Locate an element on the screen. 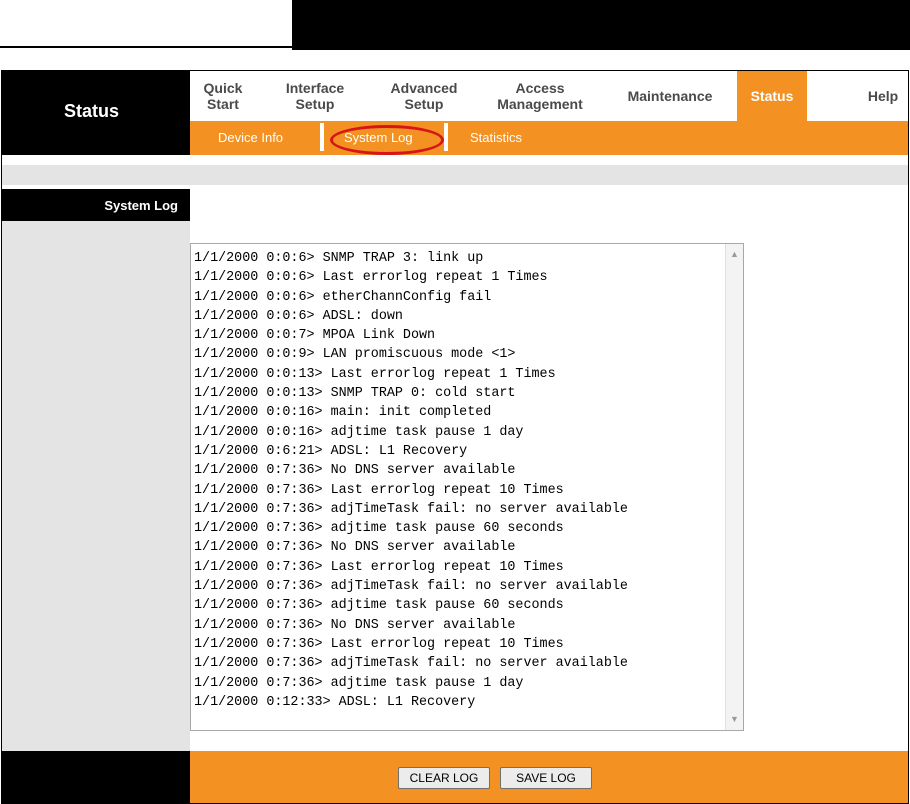  nav-interface-setup: Interface Setup is located at coordinates (315, 96).